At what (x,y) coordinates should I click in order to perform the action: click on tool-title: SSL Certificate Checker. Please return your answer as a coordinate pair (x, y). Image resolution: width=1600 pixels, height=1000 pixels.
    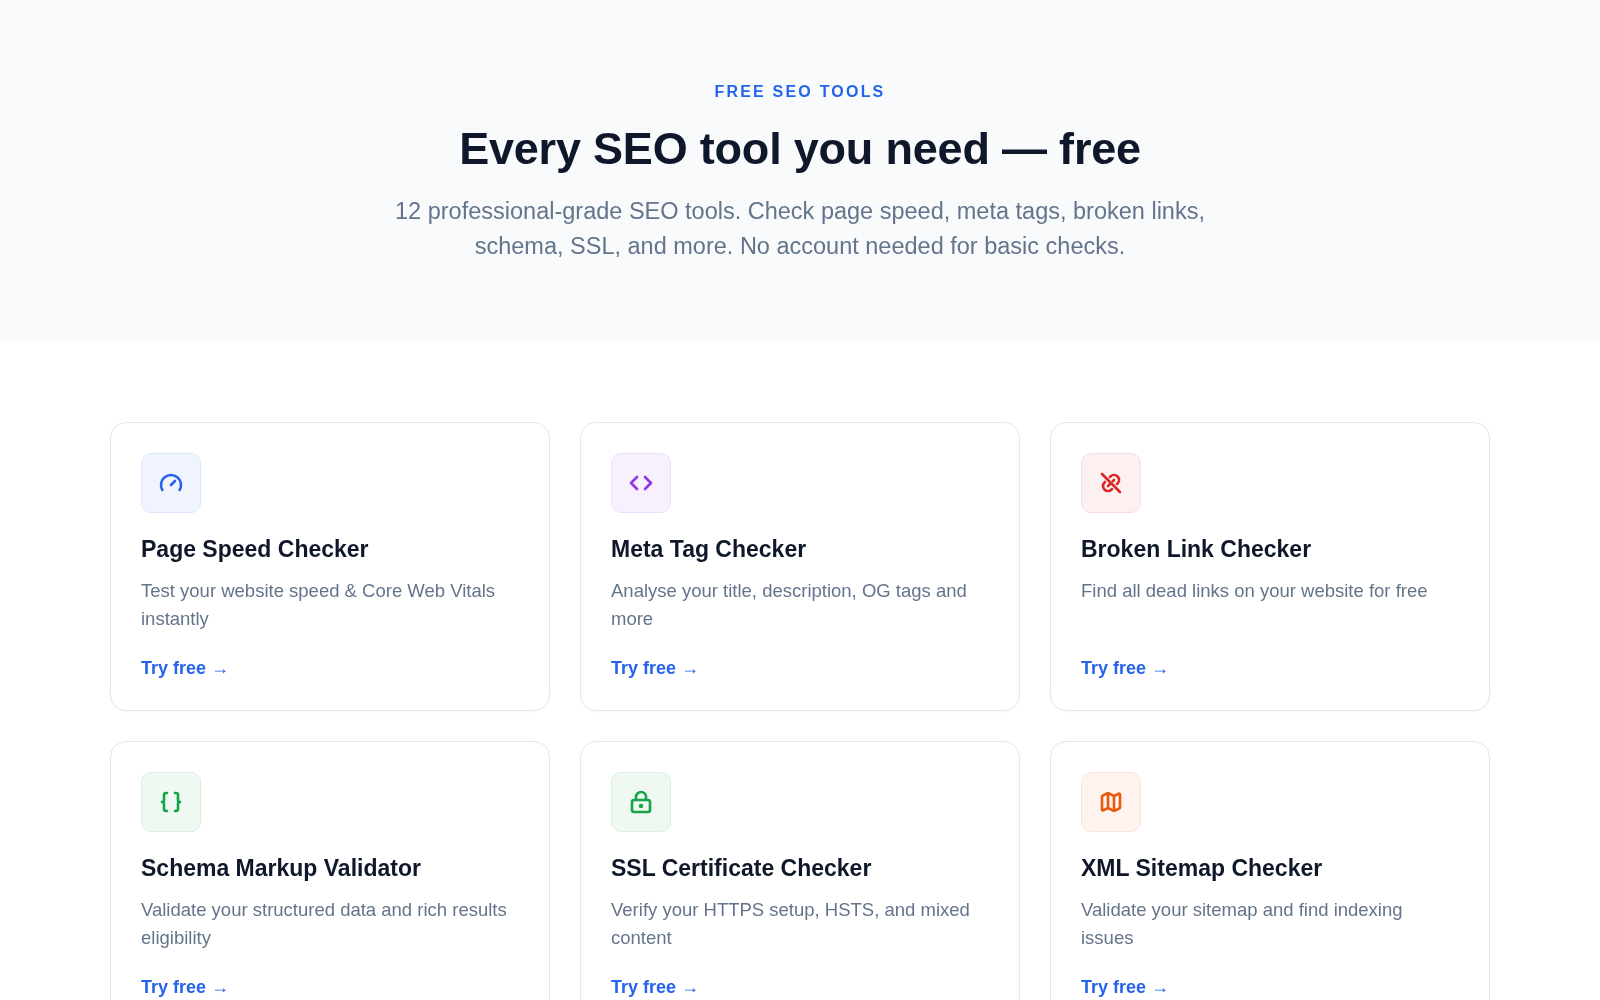
    Looking at the image, I should click on (741, 868).